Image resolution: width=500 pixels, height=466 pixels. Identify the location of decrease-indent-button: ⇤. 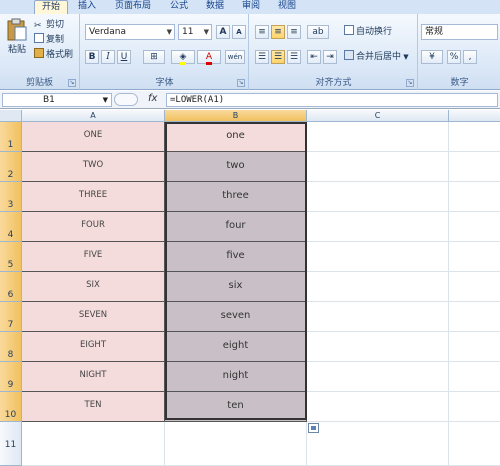
(314, 57).